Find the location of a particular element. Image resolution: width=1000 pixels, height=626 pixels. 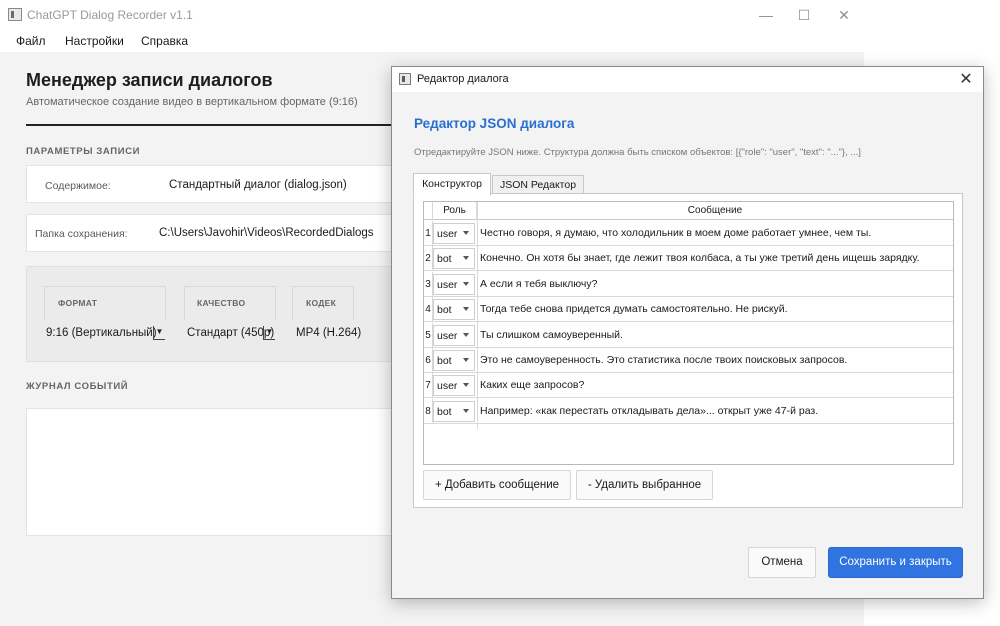

row-number: 4 is located at coordinates (428, 310).